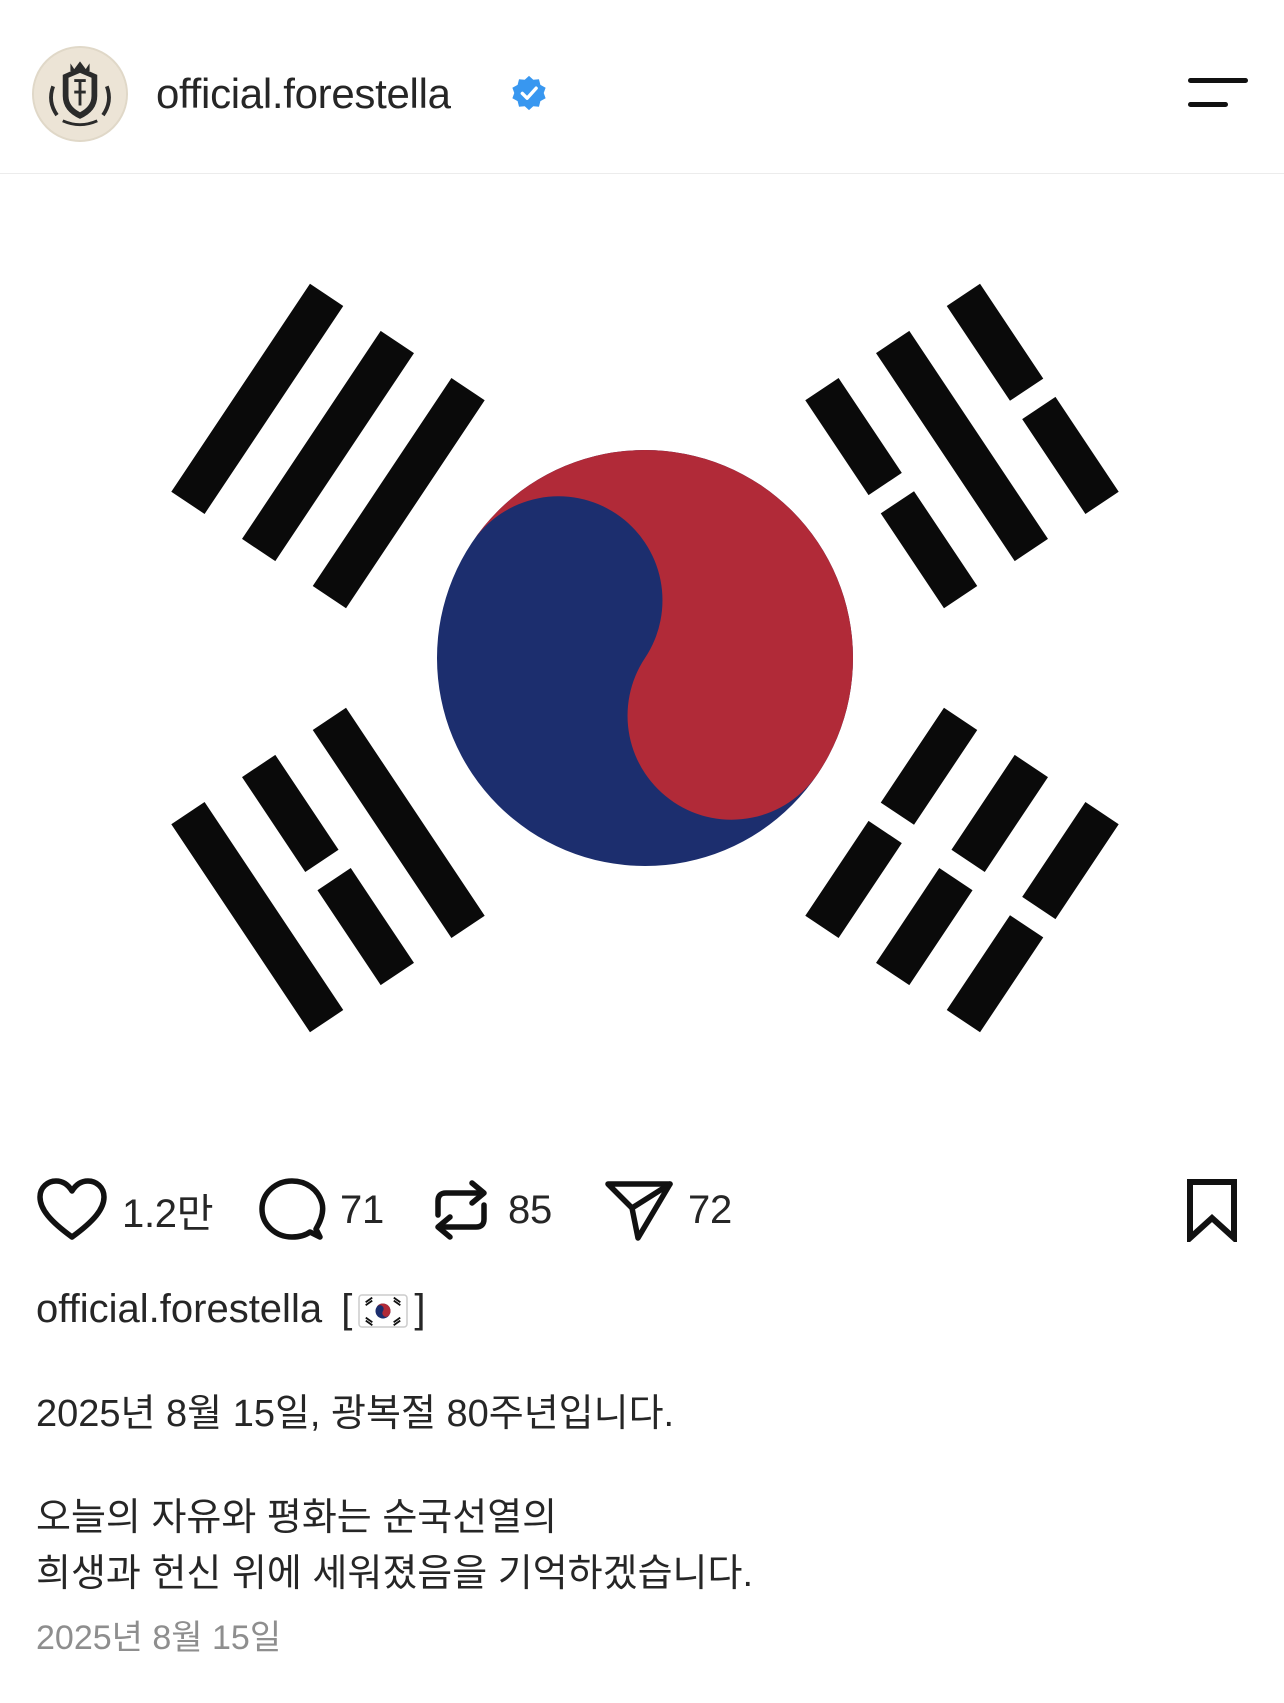 This screenshot has width=1284, height=1703. Describe the element at coordinates (639, 1211) in the screenshot. I see `share-icon` at that location.